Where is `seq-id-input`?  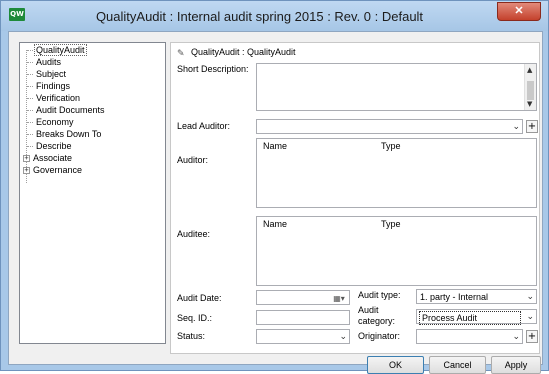 seq-id-input is located at coordinates (303, 317).